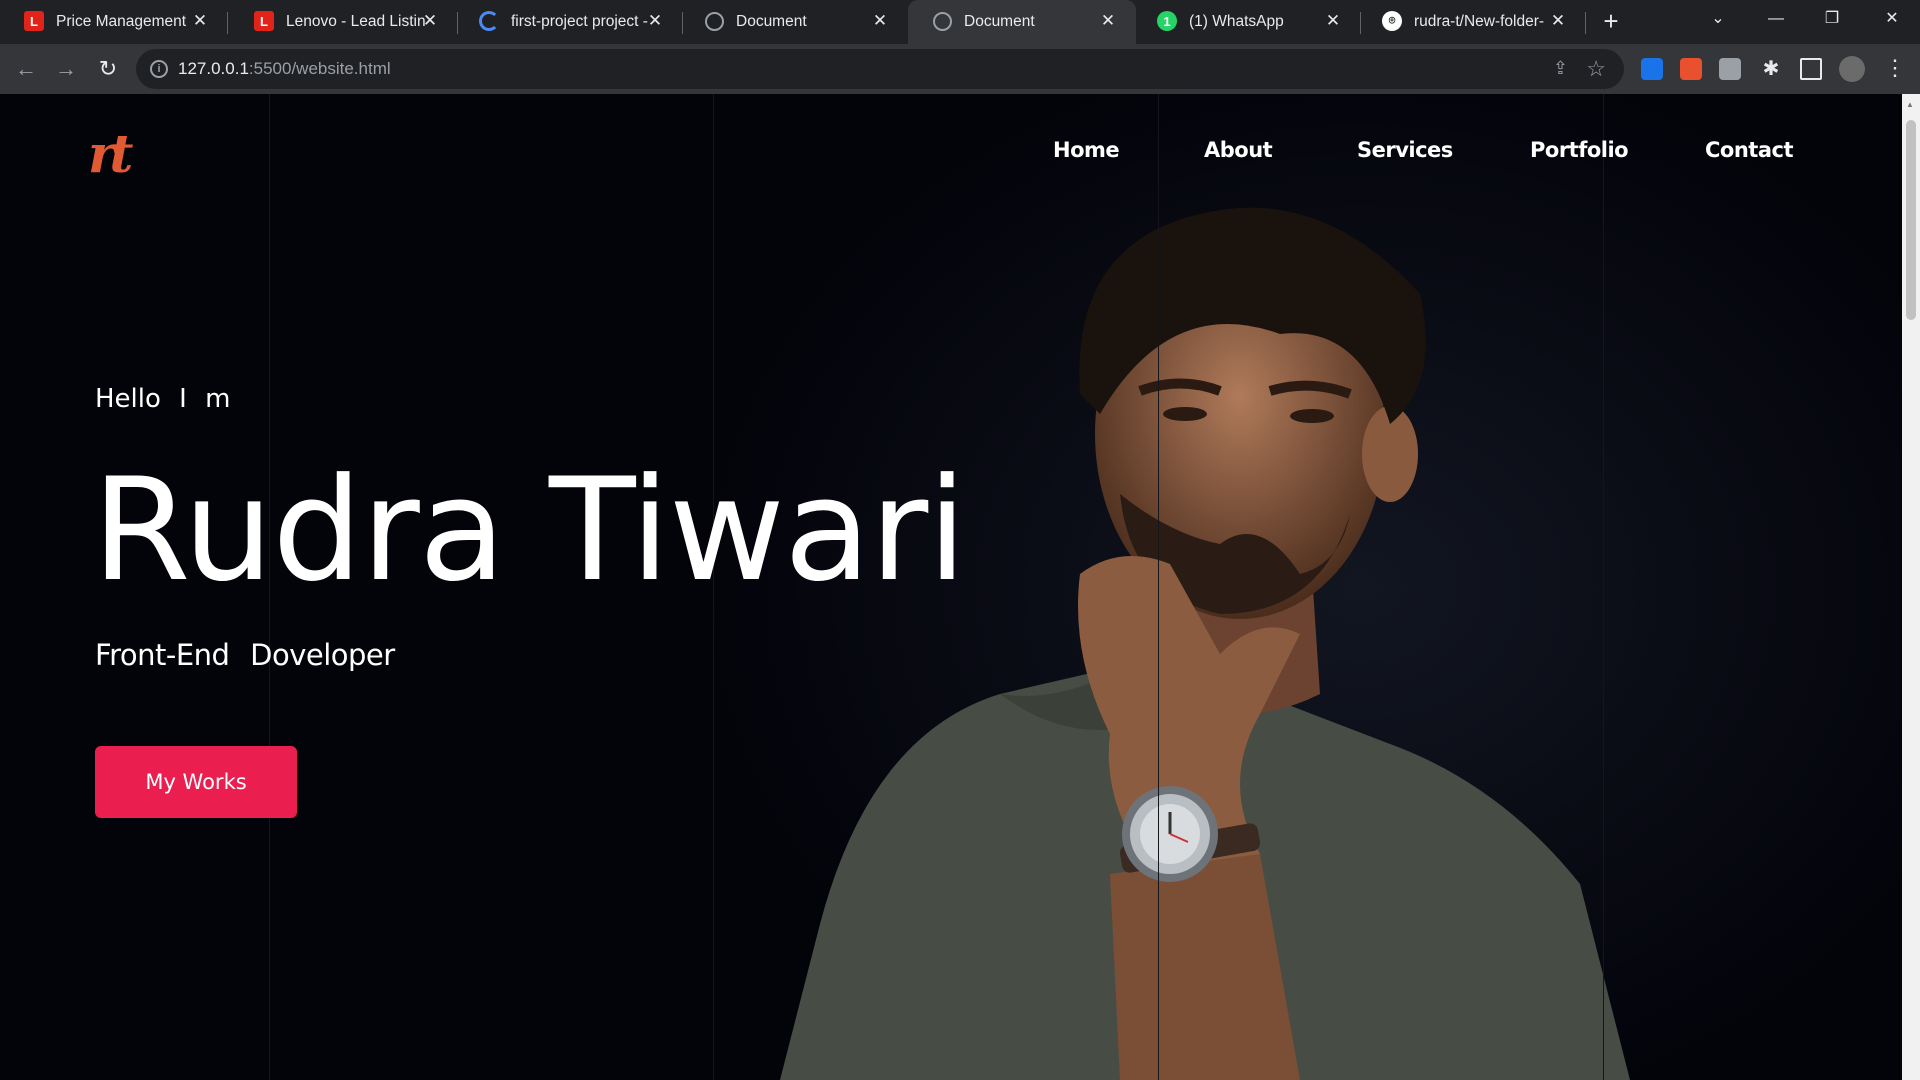 The image size is (1920, 1080). What do you see at coordinates (1691, 69) in the screenshot?
I see `extension-fire-icon` at bounding box center [1691, 69].